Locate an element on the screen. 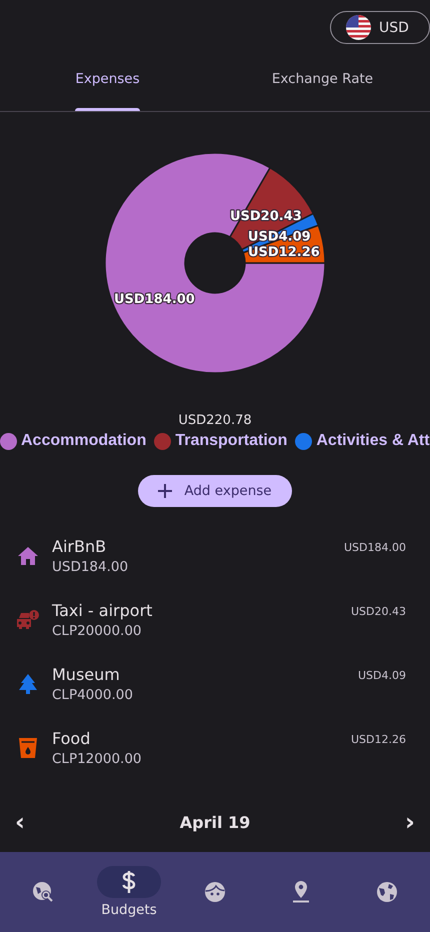  globe-search-icon is located at coordinates (43, 892).